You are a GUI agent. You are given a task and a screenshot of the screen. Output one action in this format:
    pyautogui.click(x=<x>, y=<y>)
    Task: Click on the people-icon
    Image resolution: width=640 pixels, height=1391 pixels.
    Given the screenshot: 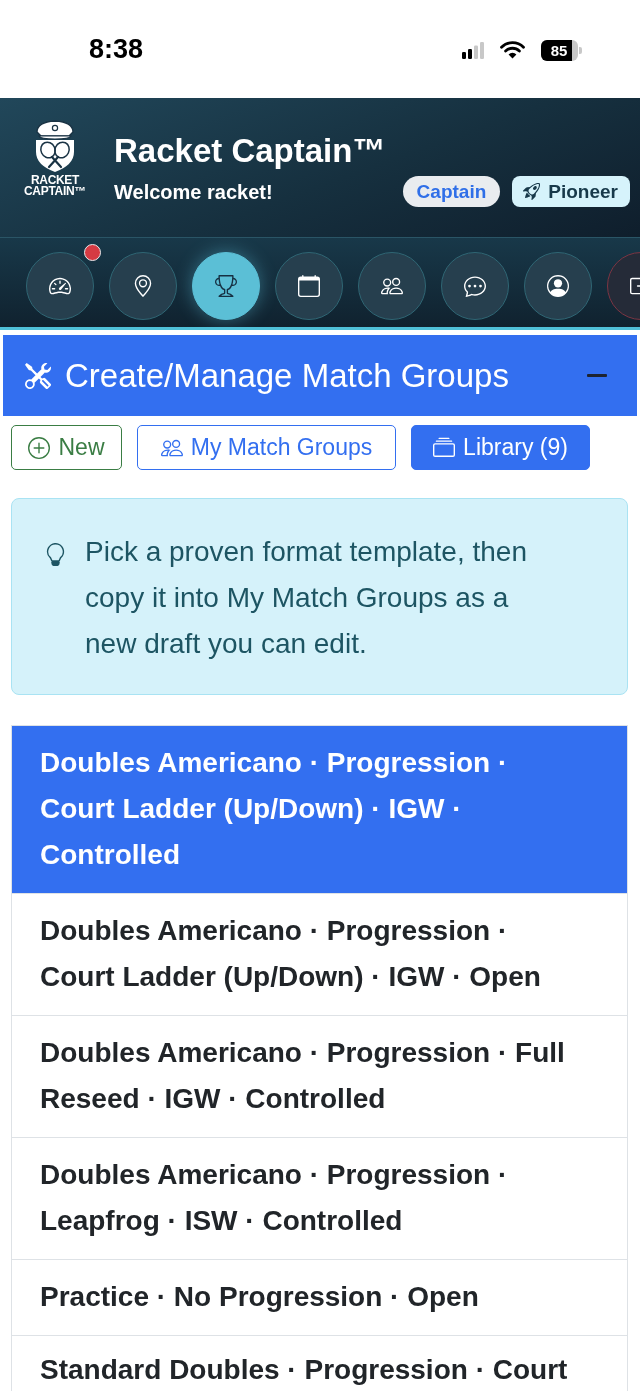 What is the action you would take?
    pyautogui.click(x=392, y=286)
    